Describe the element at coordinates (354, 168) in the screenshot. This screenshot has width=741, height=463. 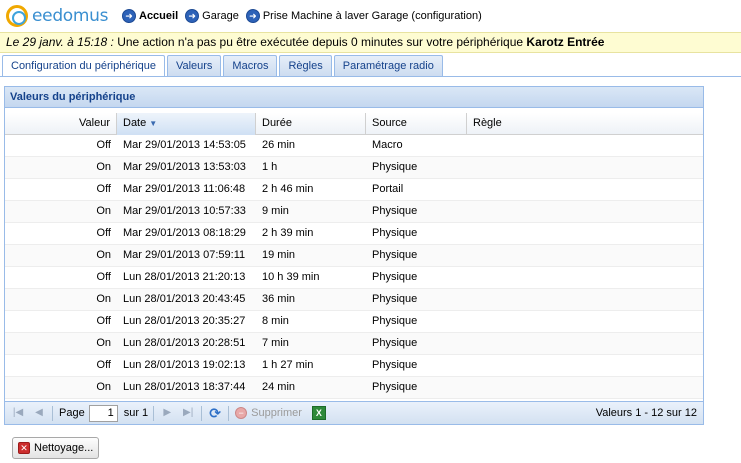
I see `table-row: On Mar 29/01/2013 13:53:03 1 h Physique` at that location.